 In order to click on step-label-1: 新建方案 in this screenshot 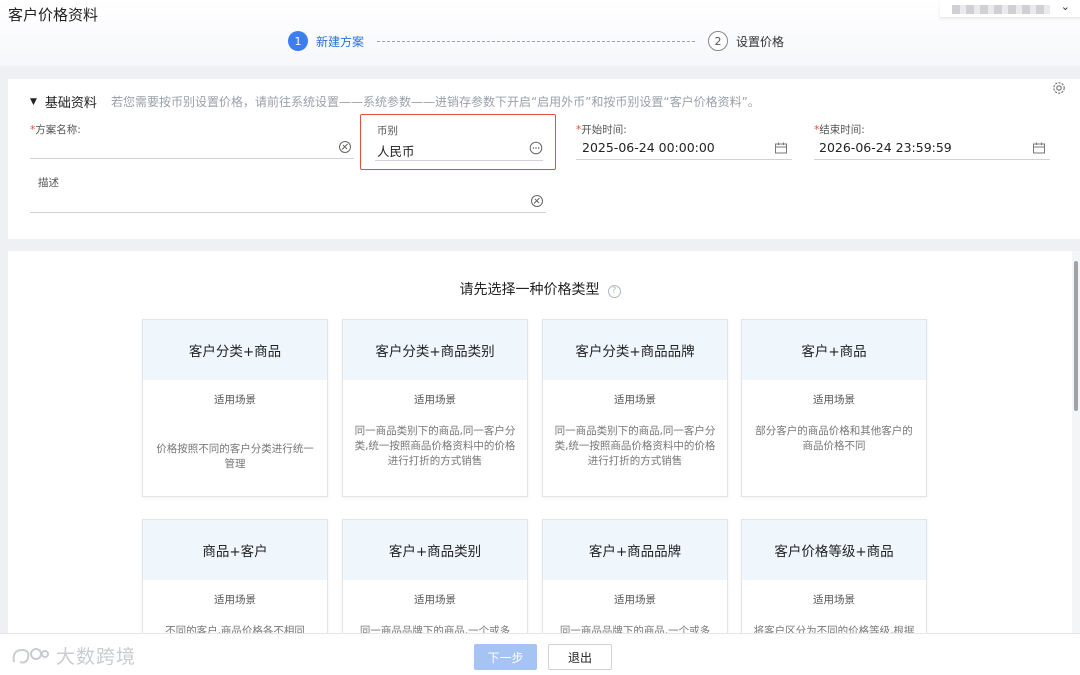, I will do `click(340, 41)`.